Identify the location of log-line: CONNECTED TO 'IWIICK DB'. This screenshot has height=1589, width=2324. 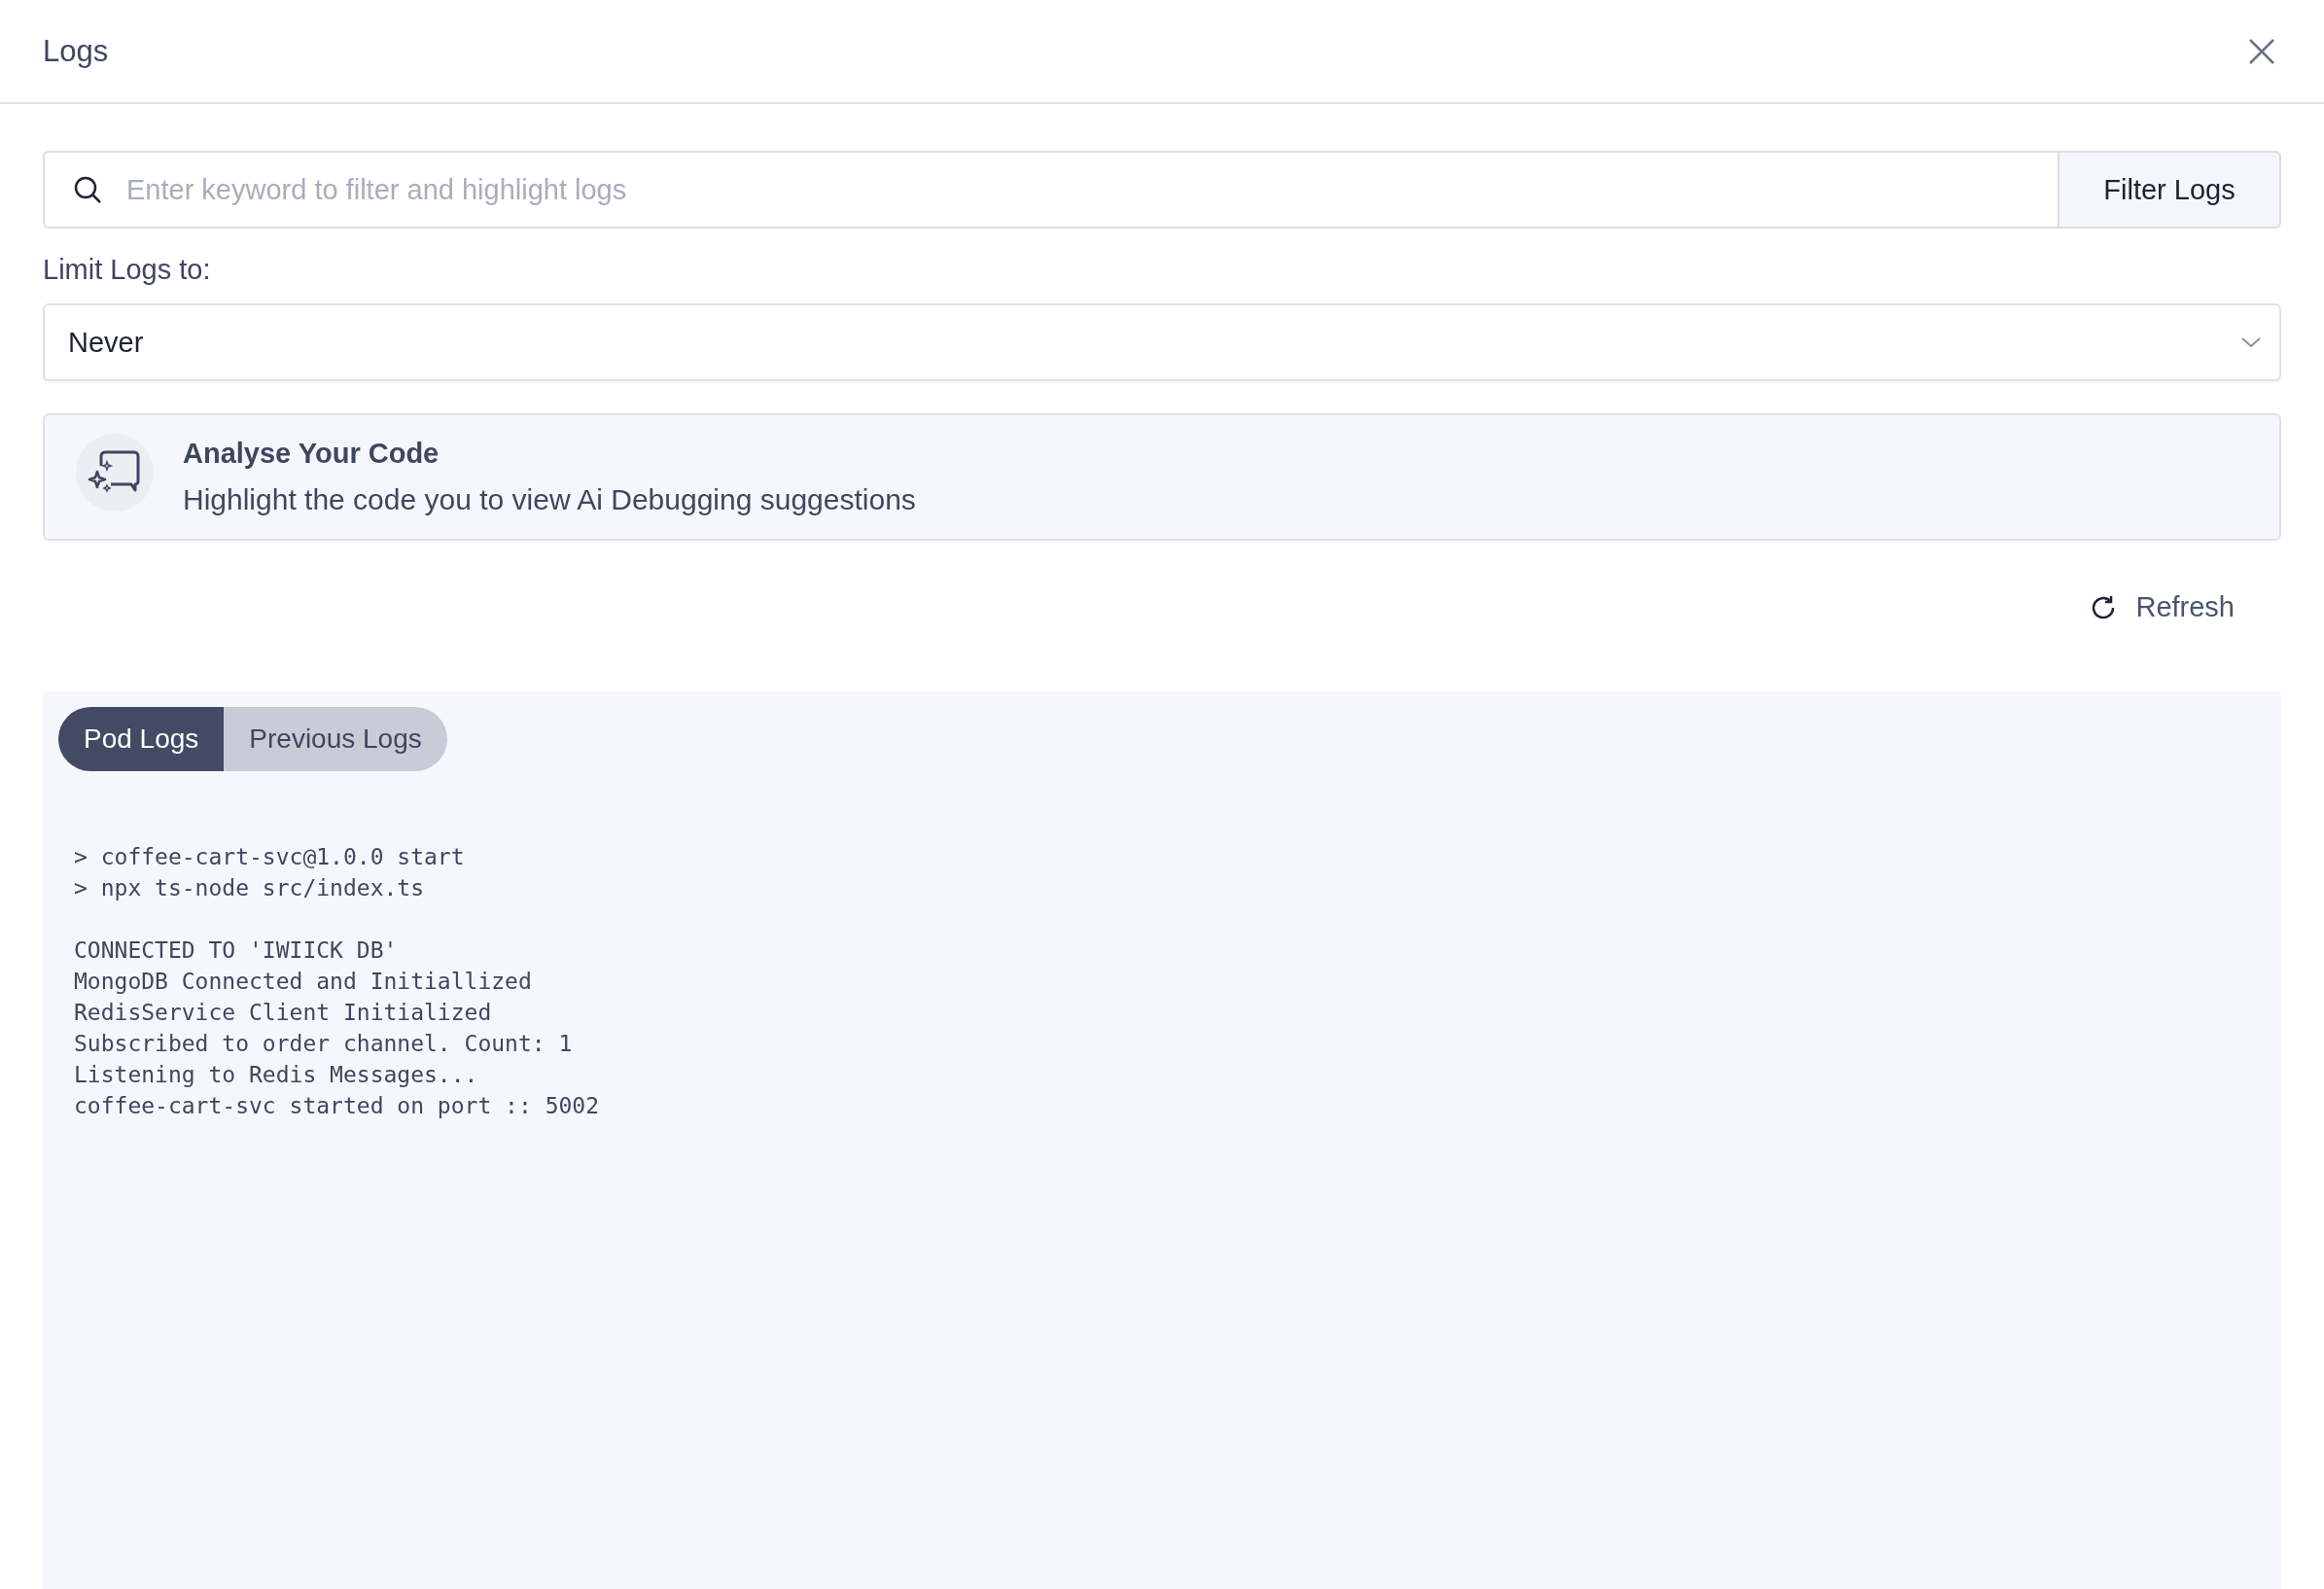
(237, 950).